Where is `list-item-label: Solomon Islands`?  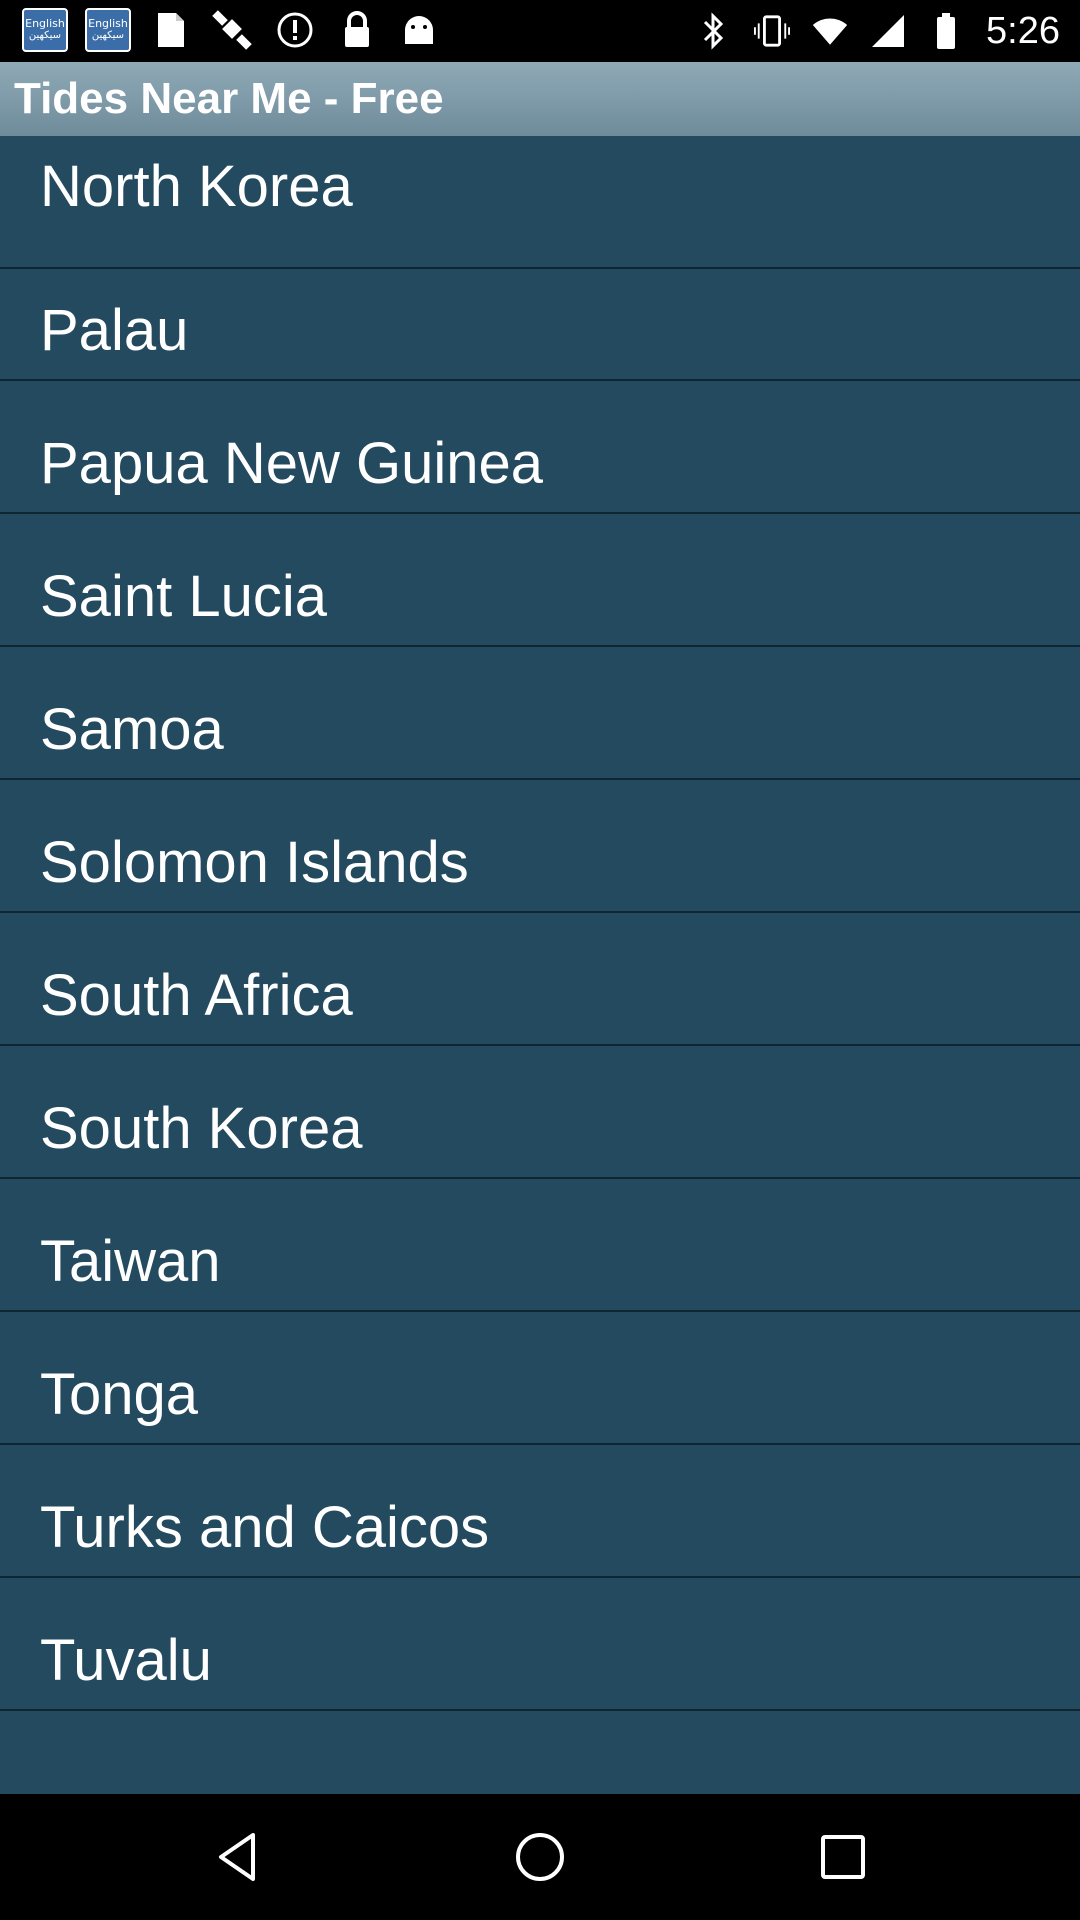 list-item-label: Solomon Islands is located at coordinates (254, 862).